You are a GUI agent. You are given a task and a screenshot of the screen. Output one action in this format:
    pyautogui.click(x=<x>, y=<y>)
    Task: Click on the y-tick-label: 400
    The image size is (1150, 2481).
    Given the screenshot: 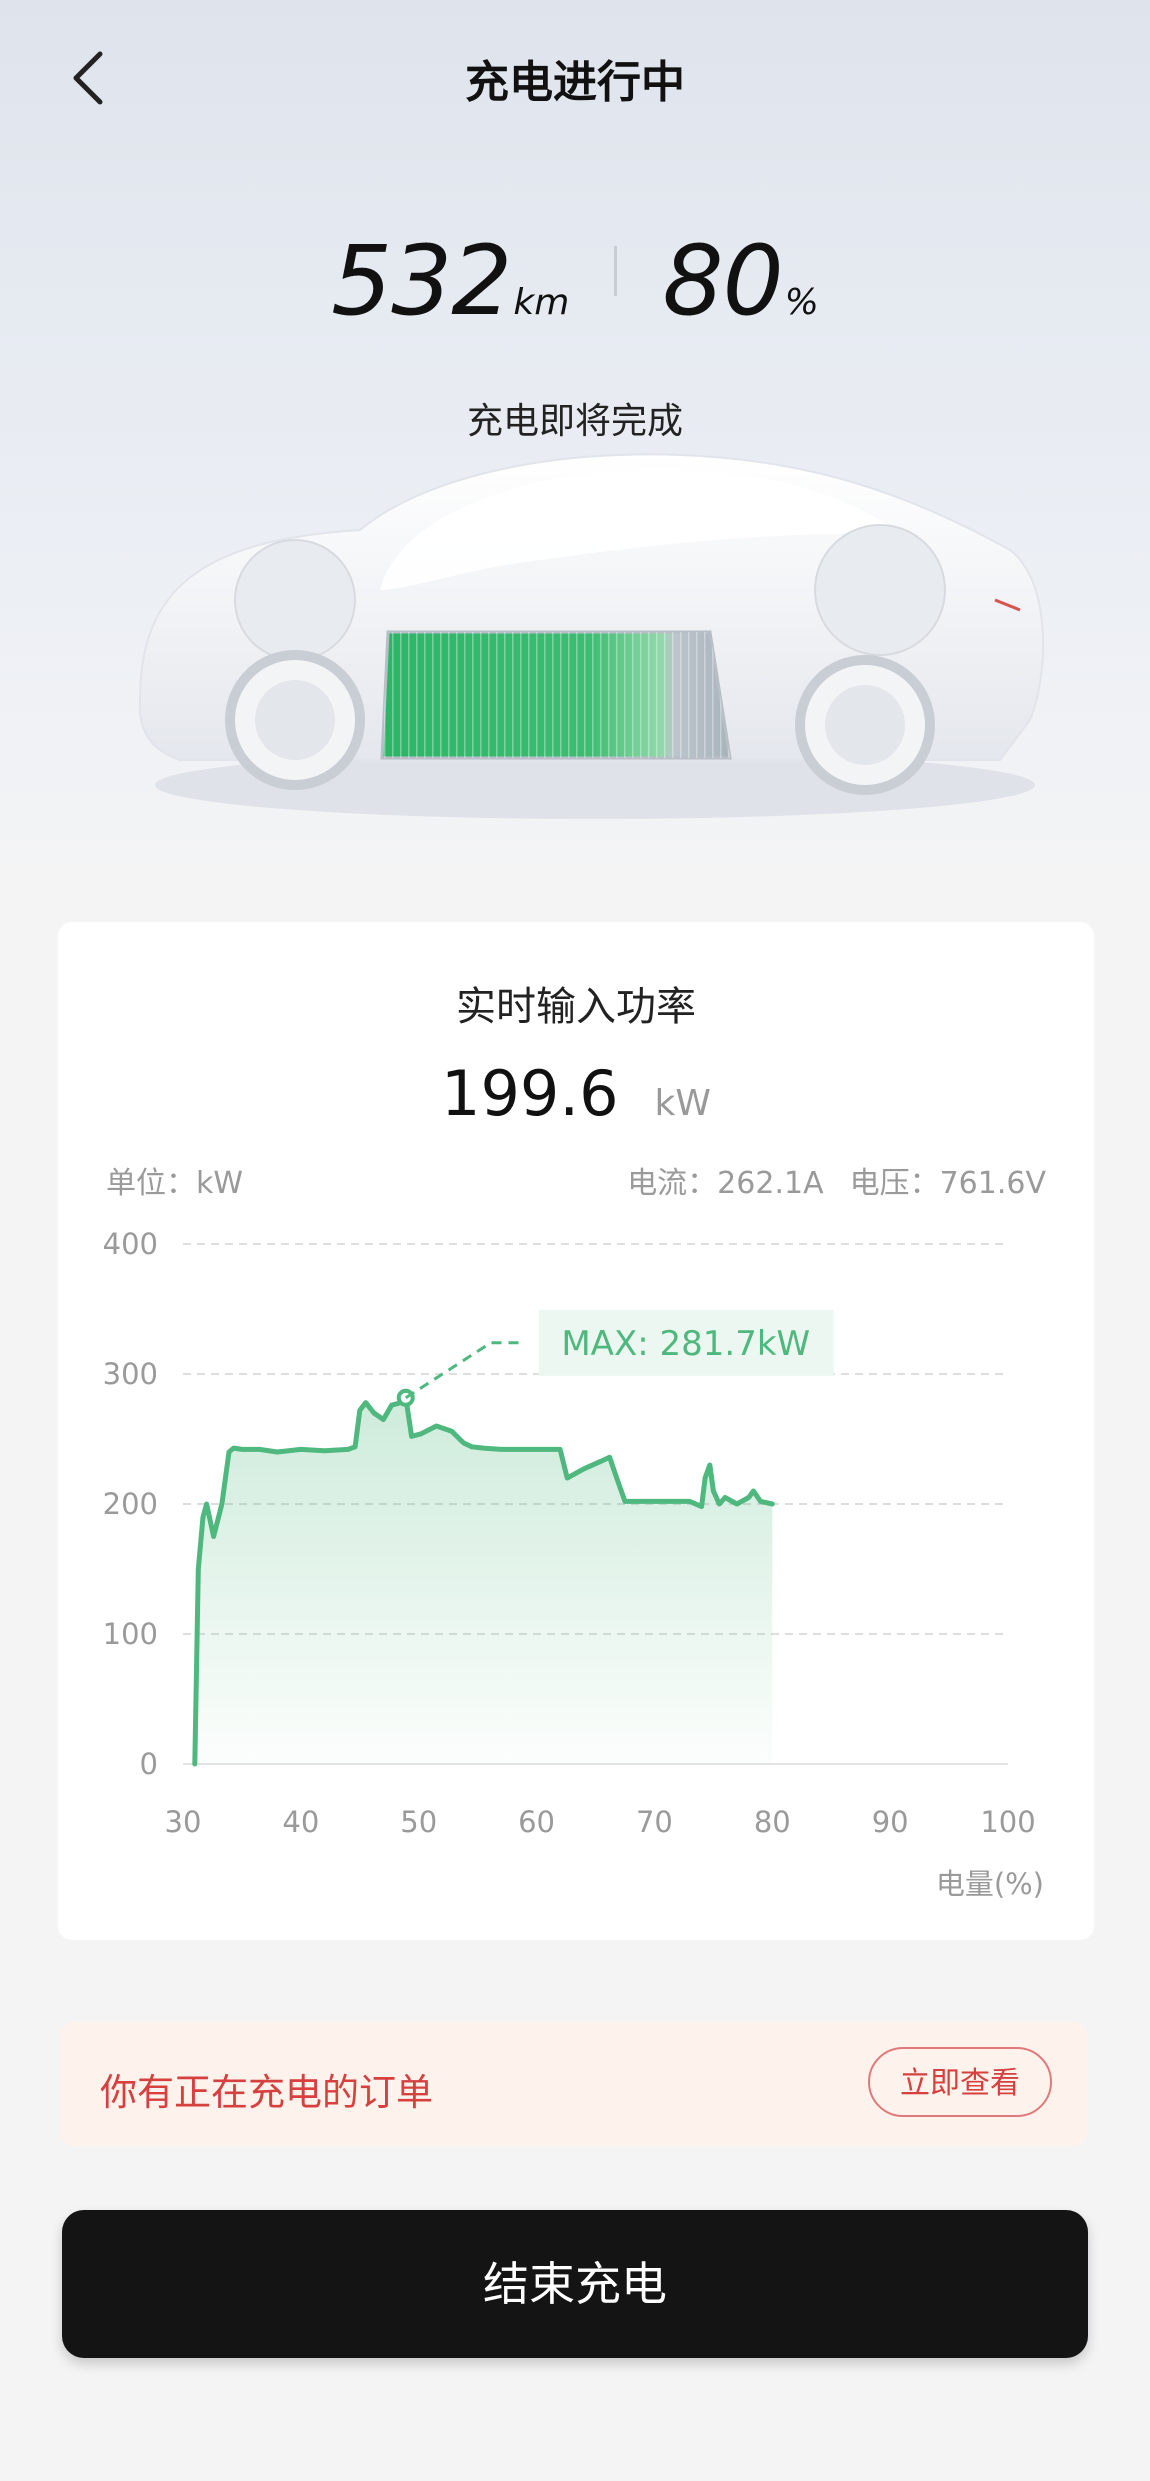 What is the action you would take?
    pyautogui.click(x=130, y=1244)
    